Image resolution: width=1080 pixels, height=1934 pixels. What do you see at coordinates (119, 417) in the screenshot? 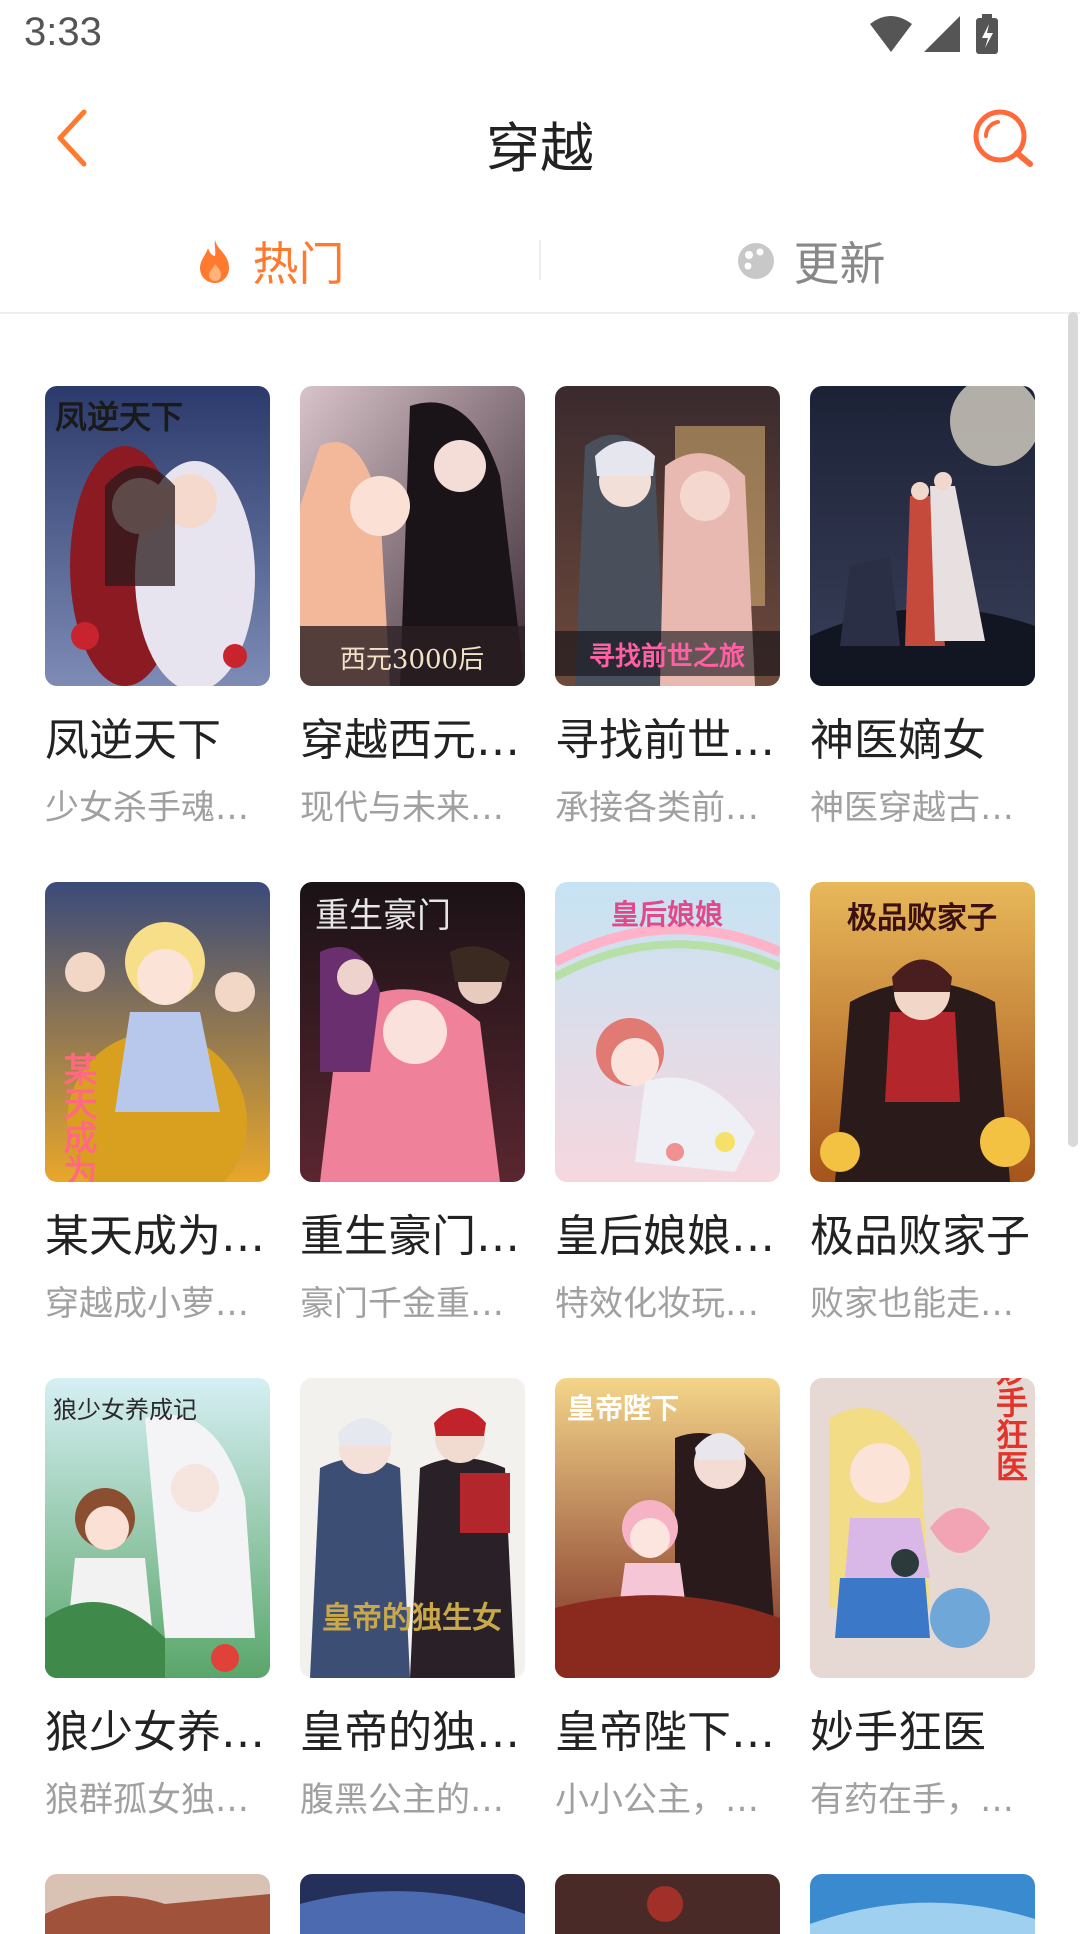
I see `svg-text: 凤逆天下` at bounding box center [119, 417].